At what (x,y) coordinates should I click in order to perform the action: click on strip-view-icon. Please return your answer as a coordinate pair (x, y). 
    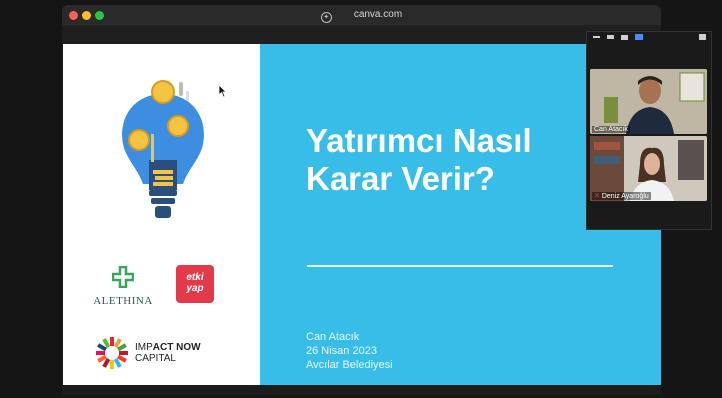
    Looking at the image, I should click on (610, 37).